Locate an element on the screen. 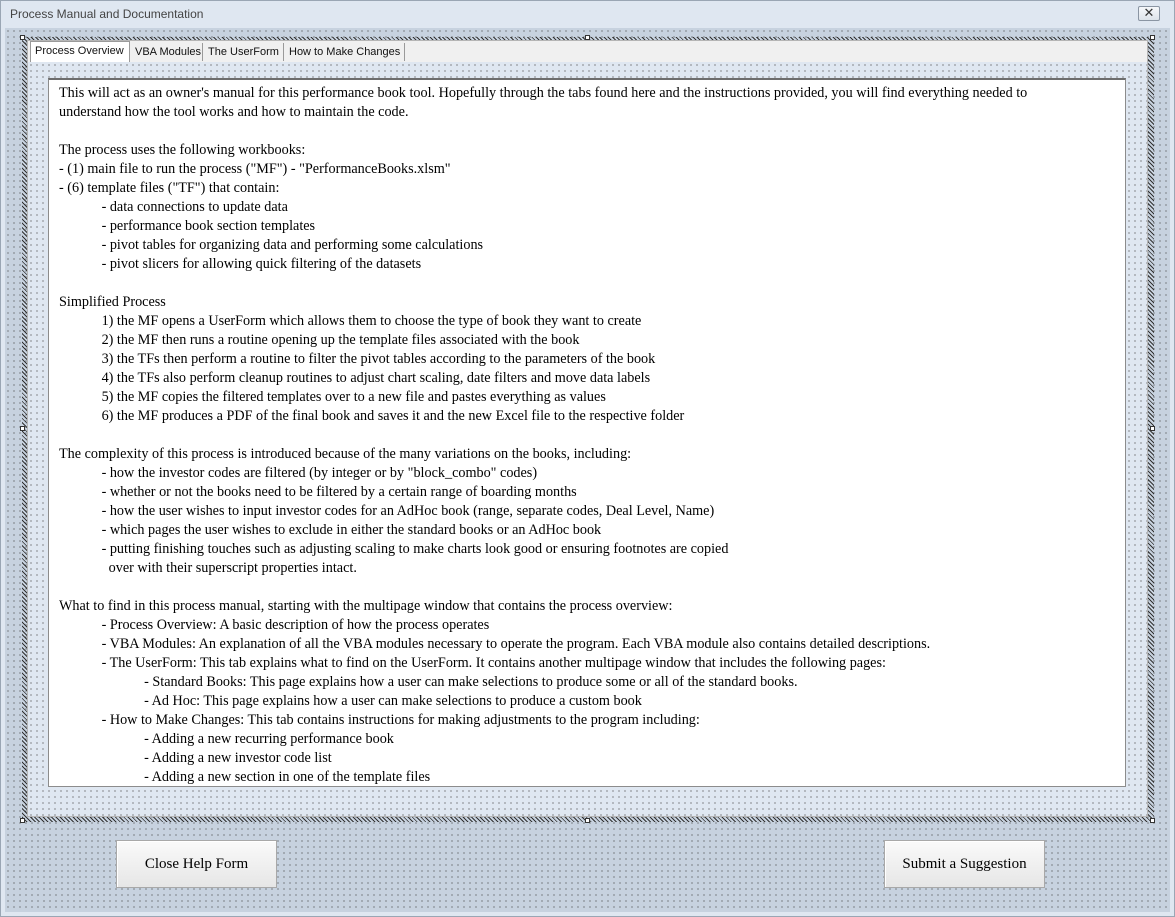  tab-process-overview: Process Overview is located at coordinates (80, 51).